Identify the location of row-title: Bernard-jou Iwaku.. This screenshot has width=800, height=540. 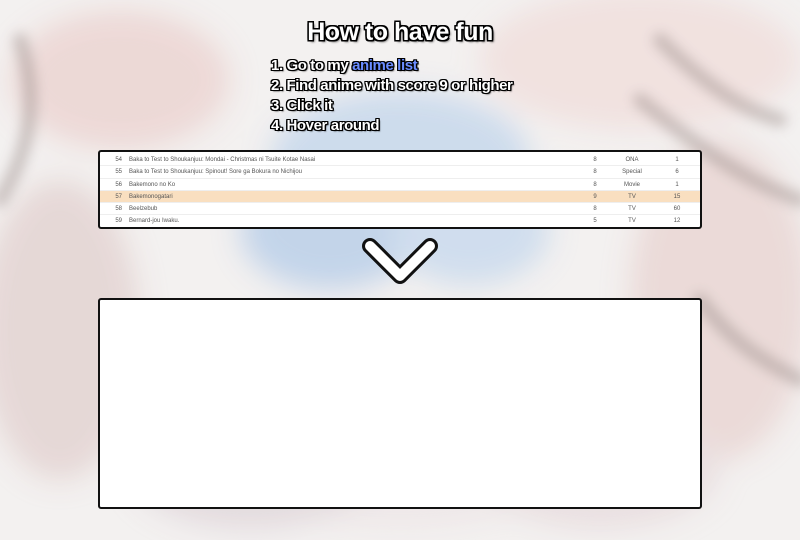
(154, 221).